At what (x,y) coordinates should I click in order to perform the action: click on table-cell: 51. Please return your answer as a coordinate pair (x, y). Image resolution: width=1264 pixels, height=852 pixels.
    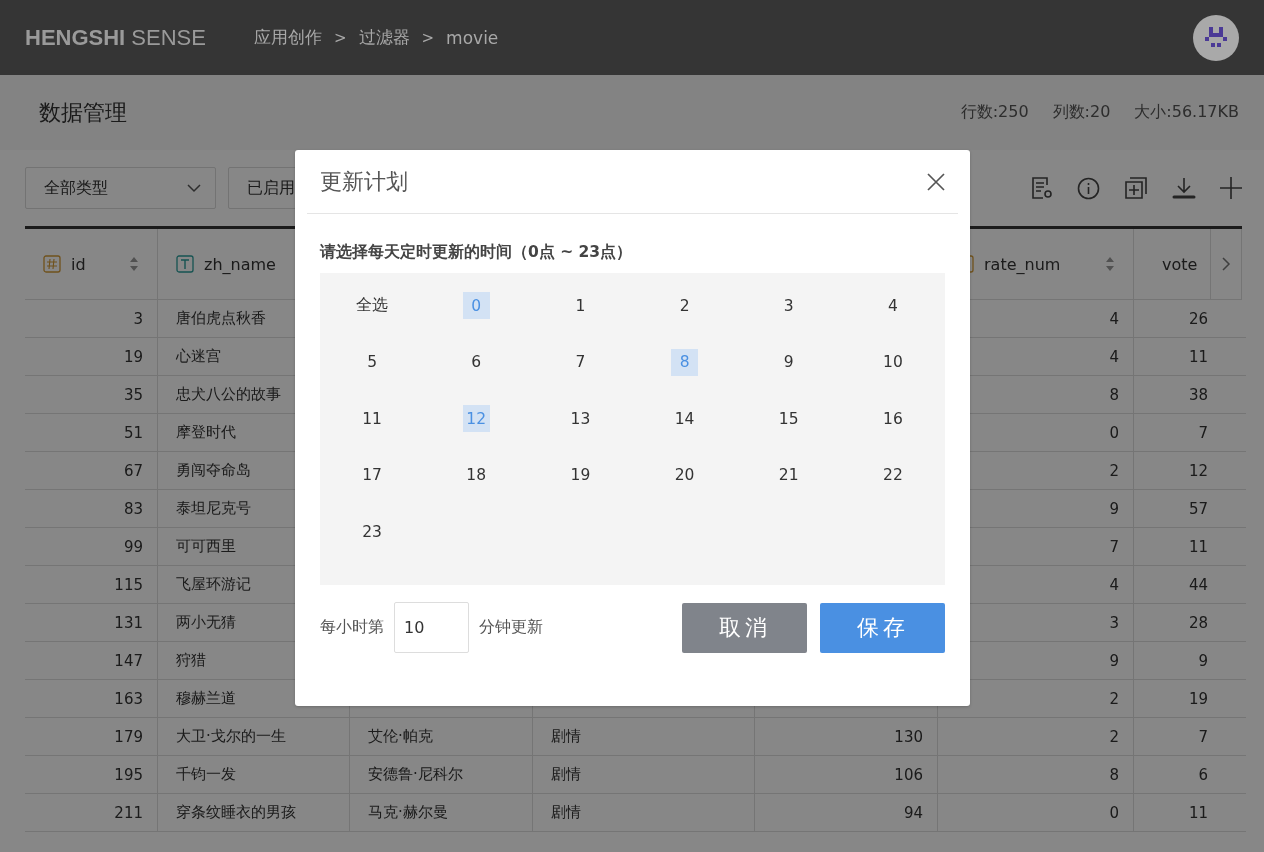
    Looking at the image, I should click on (91, 433).